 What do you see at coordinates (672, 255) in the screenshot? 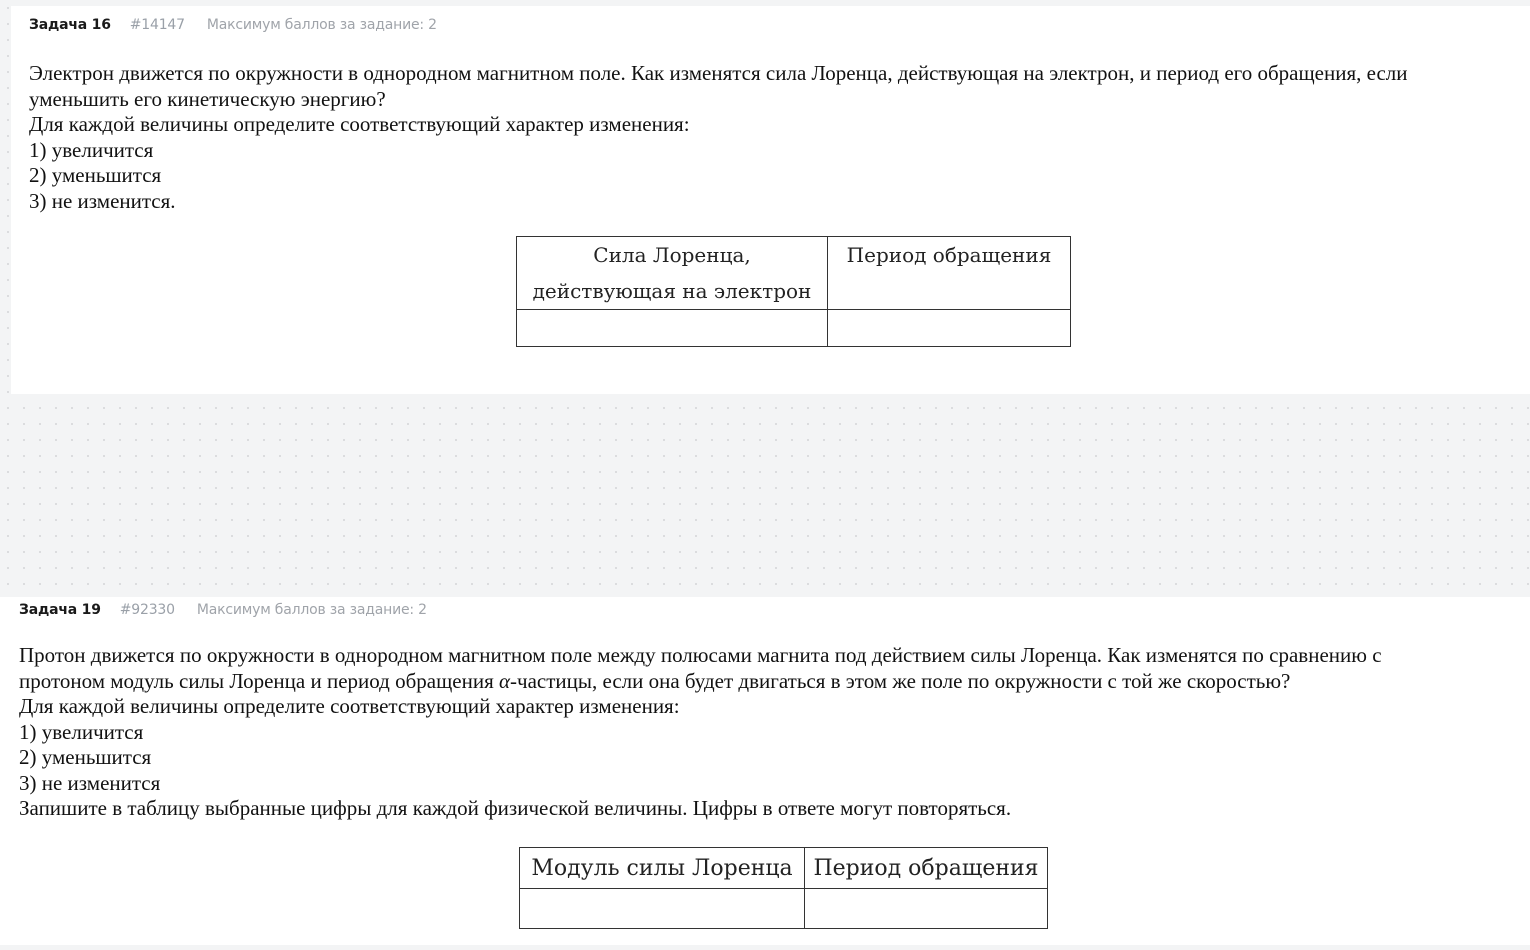
I see `header-line: Сила Лоренца,` at bounding box center [672, 255].